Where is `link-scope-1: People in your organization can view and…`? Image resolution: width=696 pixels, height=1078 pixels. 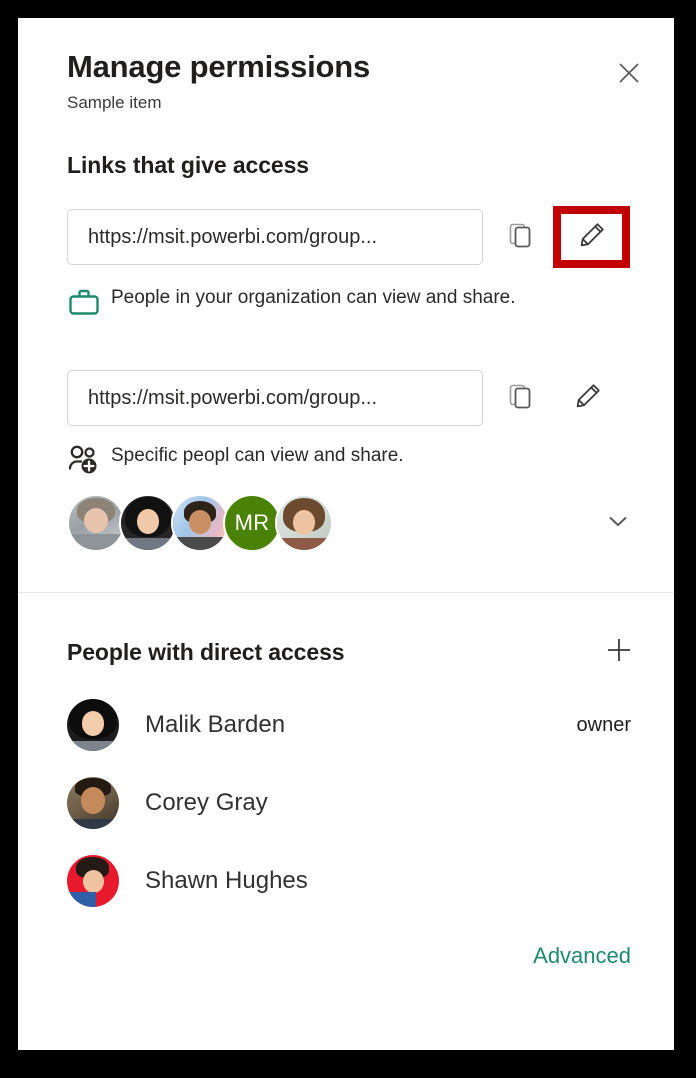
link-scope-1: People in your organization can view and… is located at coordinates (353, 301).